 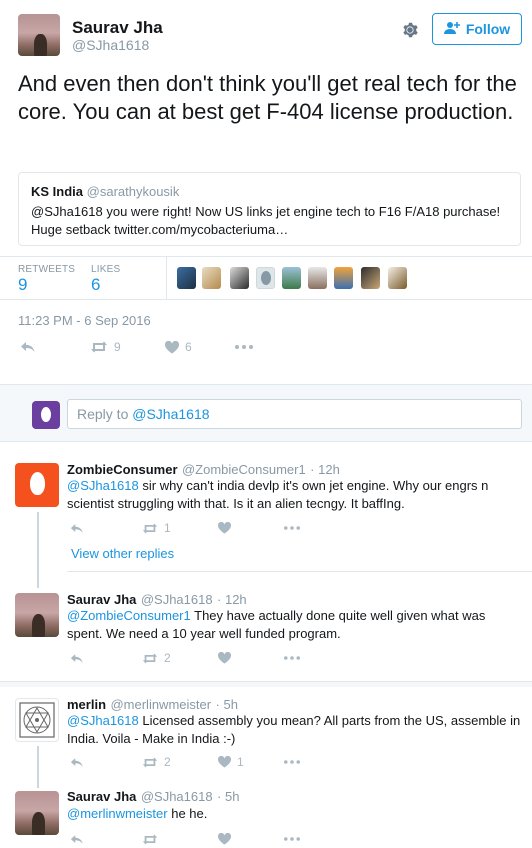 What do you see at coordinates (39, 35) in the screenshot?
I see `author-avatar` at bounding box center [39, 35].